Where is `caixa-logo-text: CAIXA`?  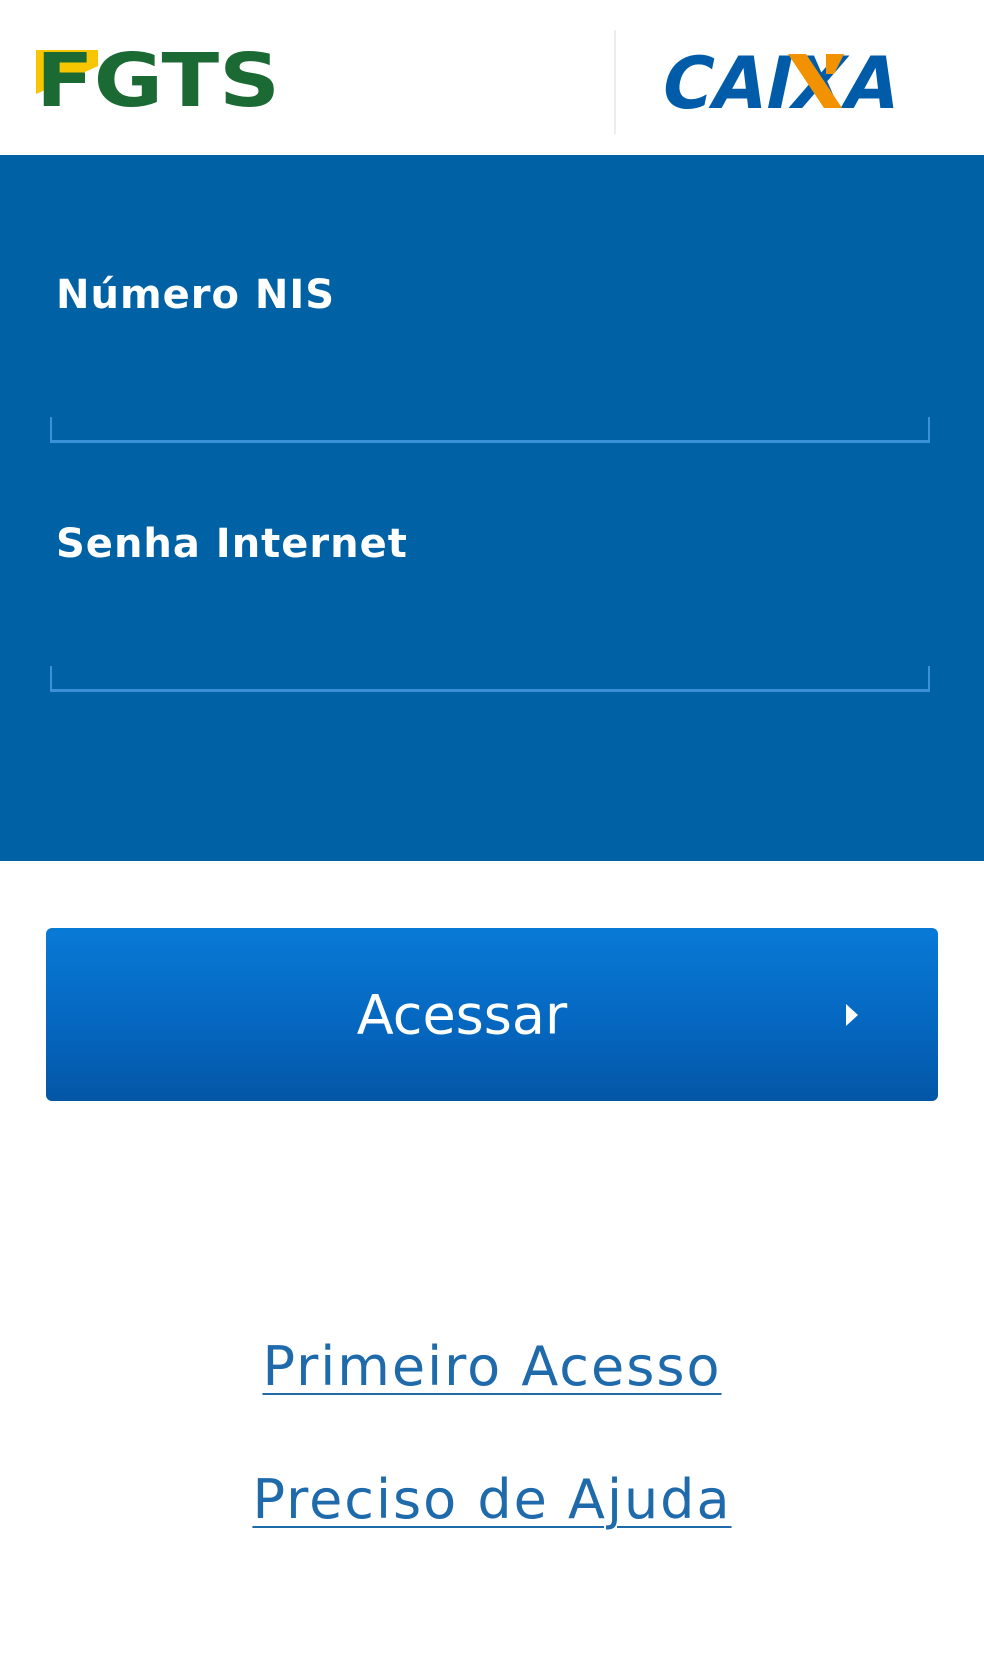
caixa-logo-text: CAIXA is located at coordinates (782, 81).